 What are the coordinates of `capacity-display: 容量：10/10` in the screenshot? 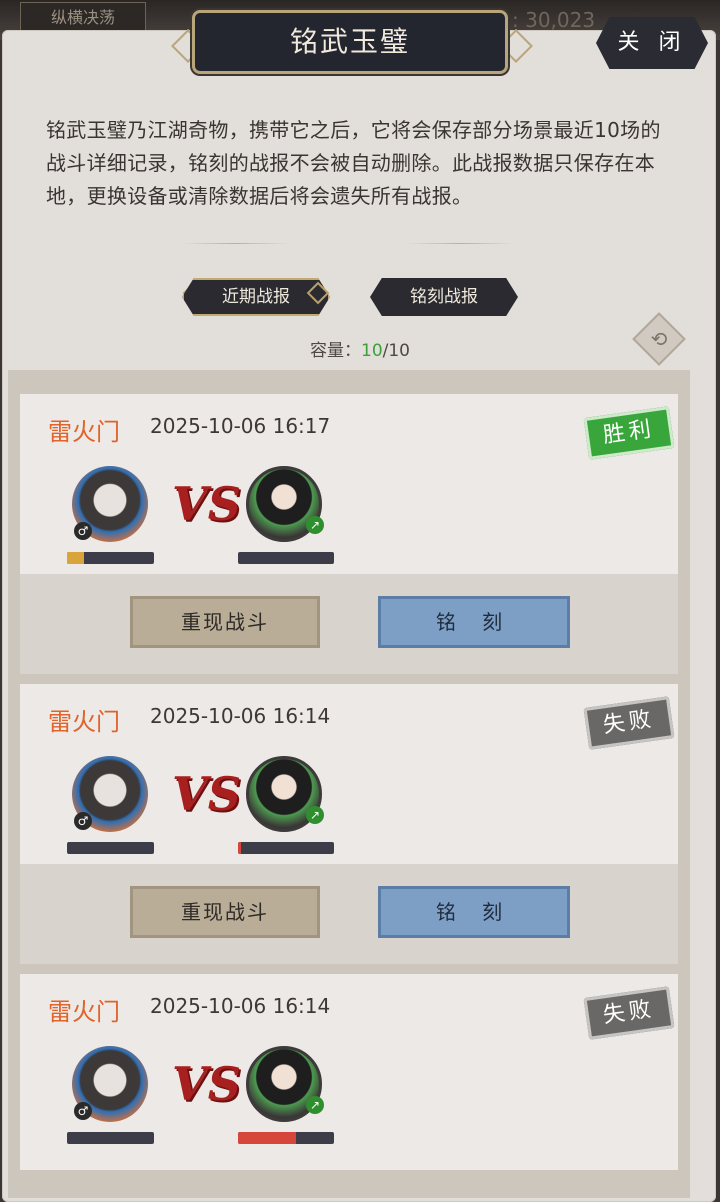 It's located at (360, 348).